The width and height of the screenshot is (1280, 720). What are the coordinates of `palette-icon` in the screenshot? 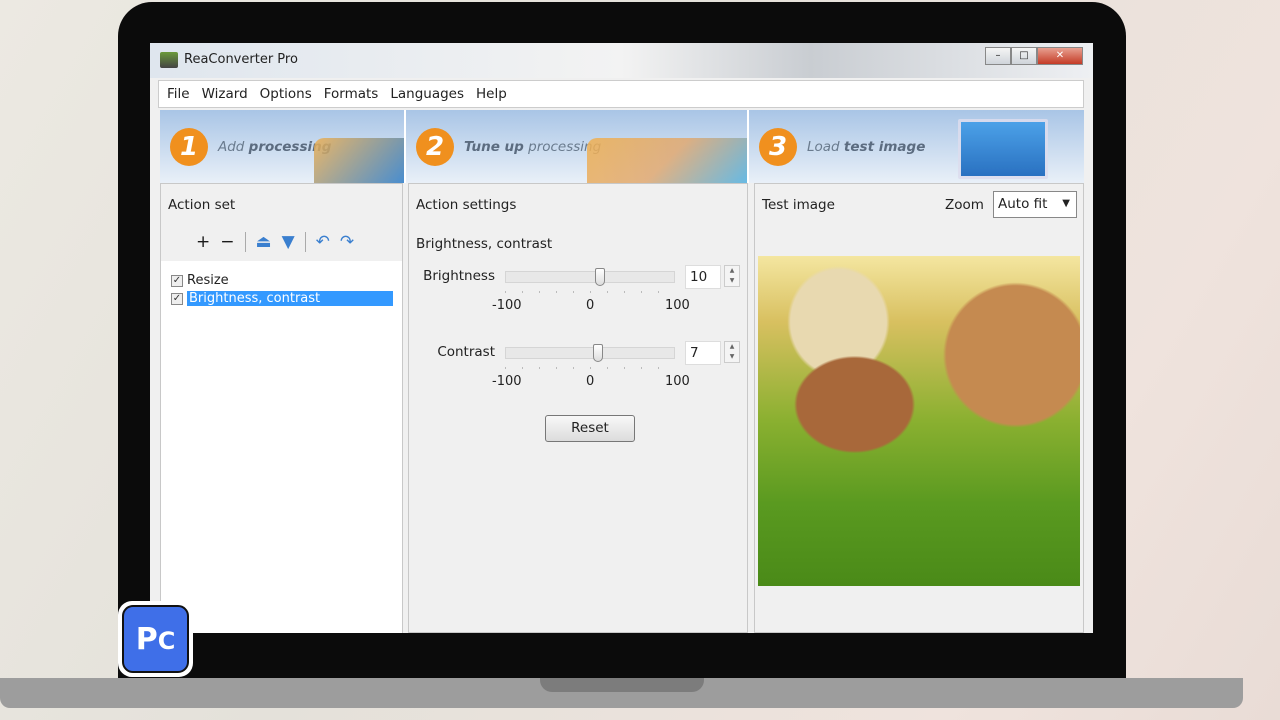 It's located at (667, 160).